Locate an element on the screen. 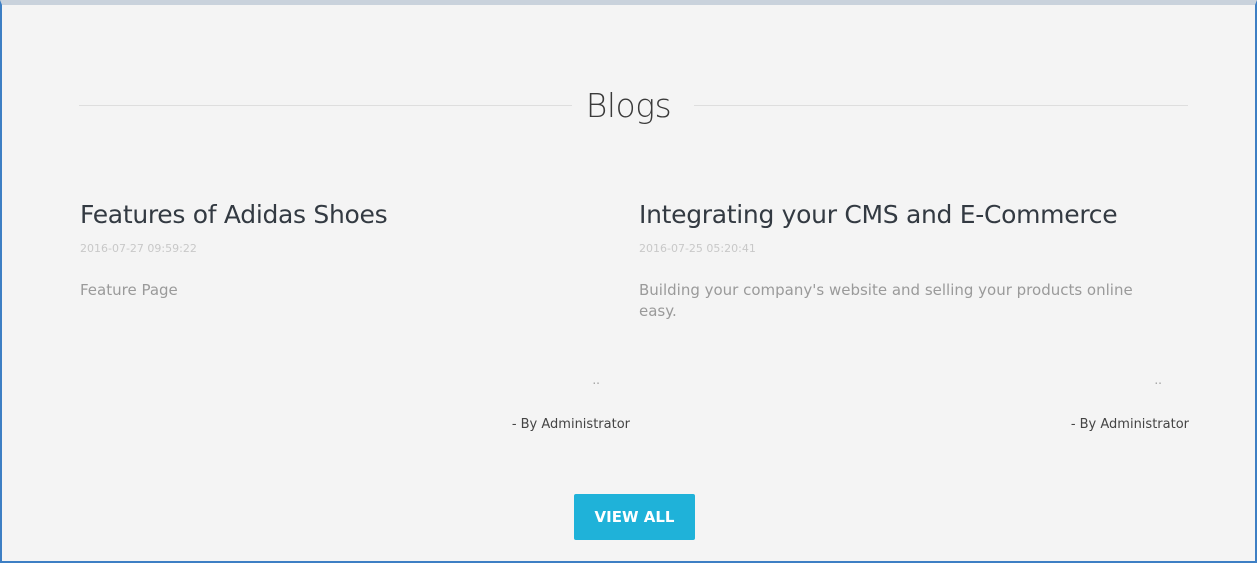  blog-date: 2016-07-25 05:20:41 is located at coordinates (697, 248).